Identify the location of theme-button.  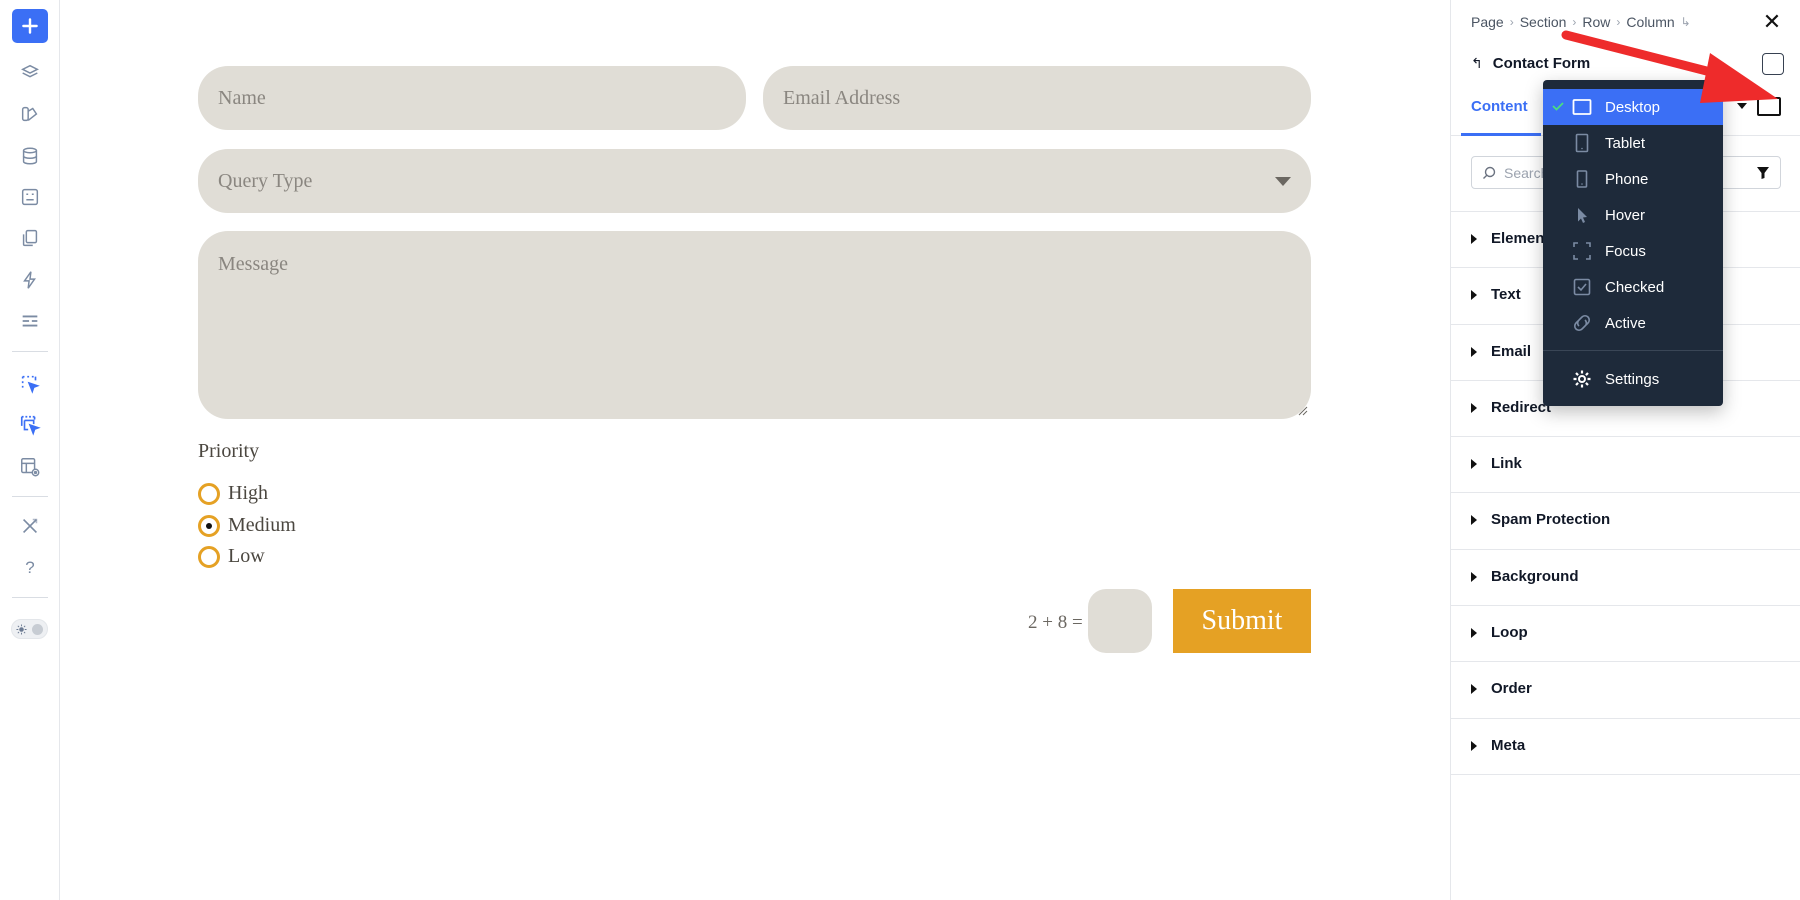
(30, 114).